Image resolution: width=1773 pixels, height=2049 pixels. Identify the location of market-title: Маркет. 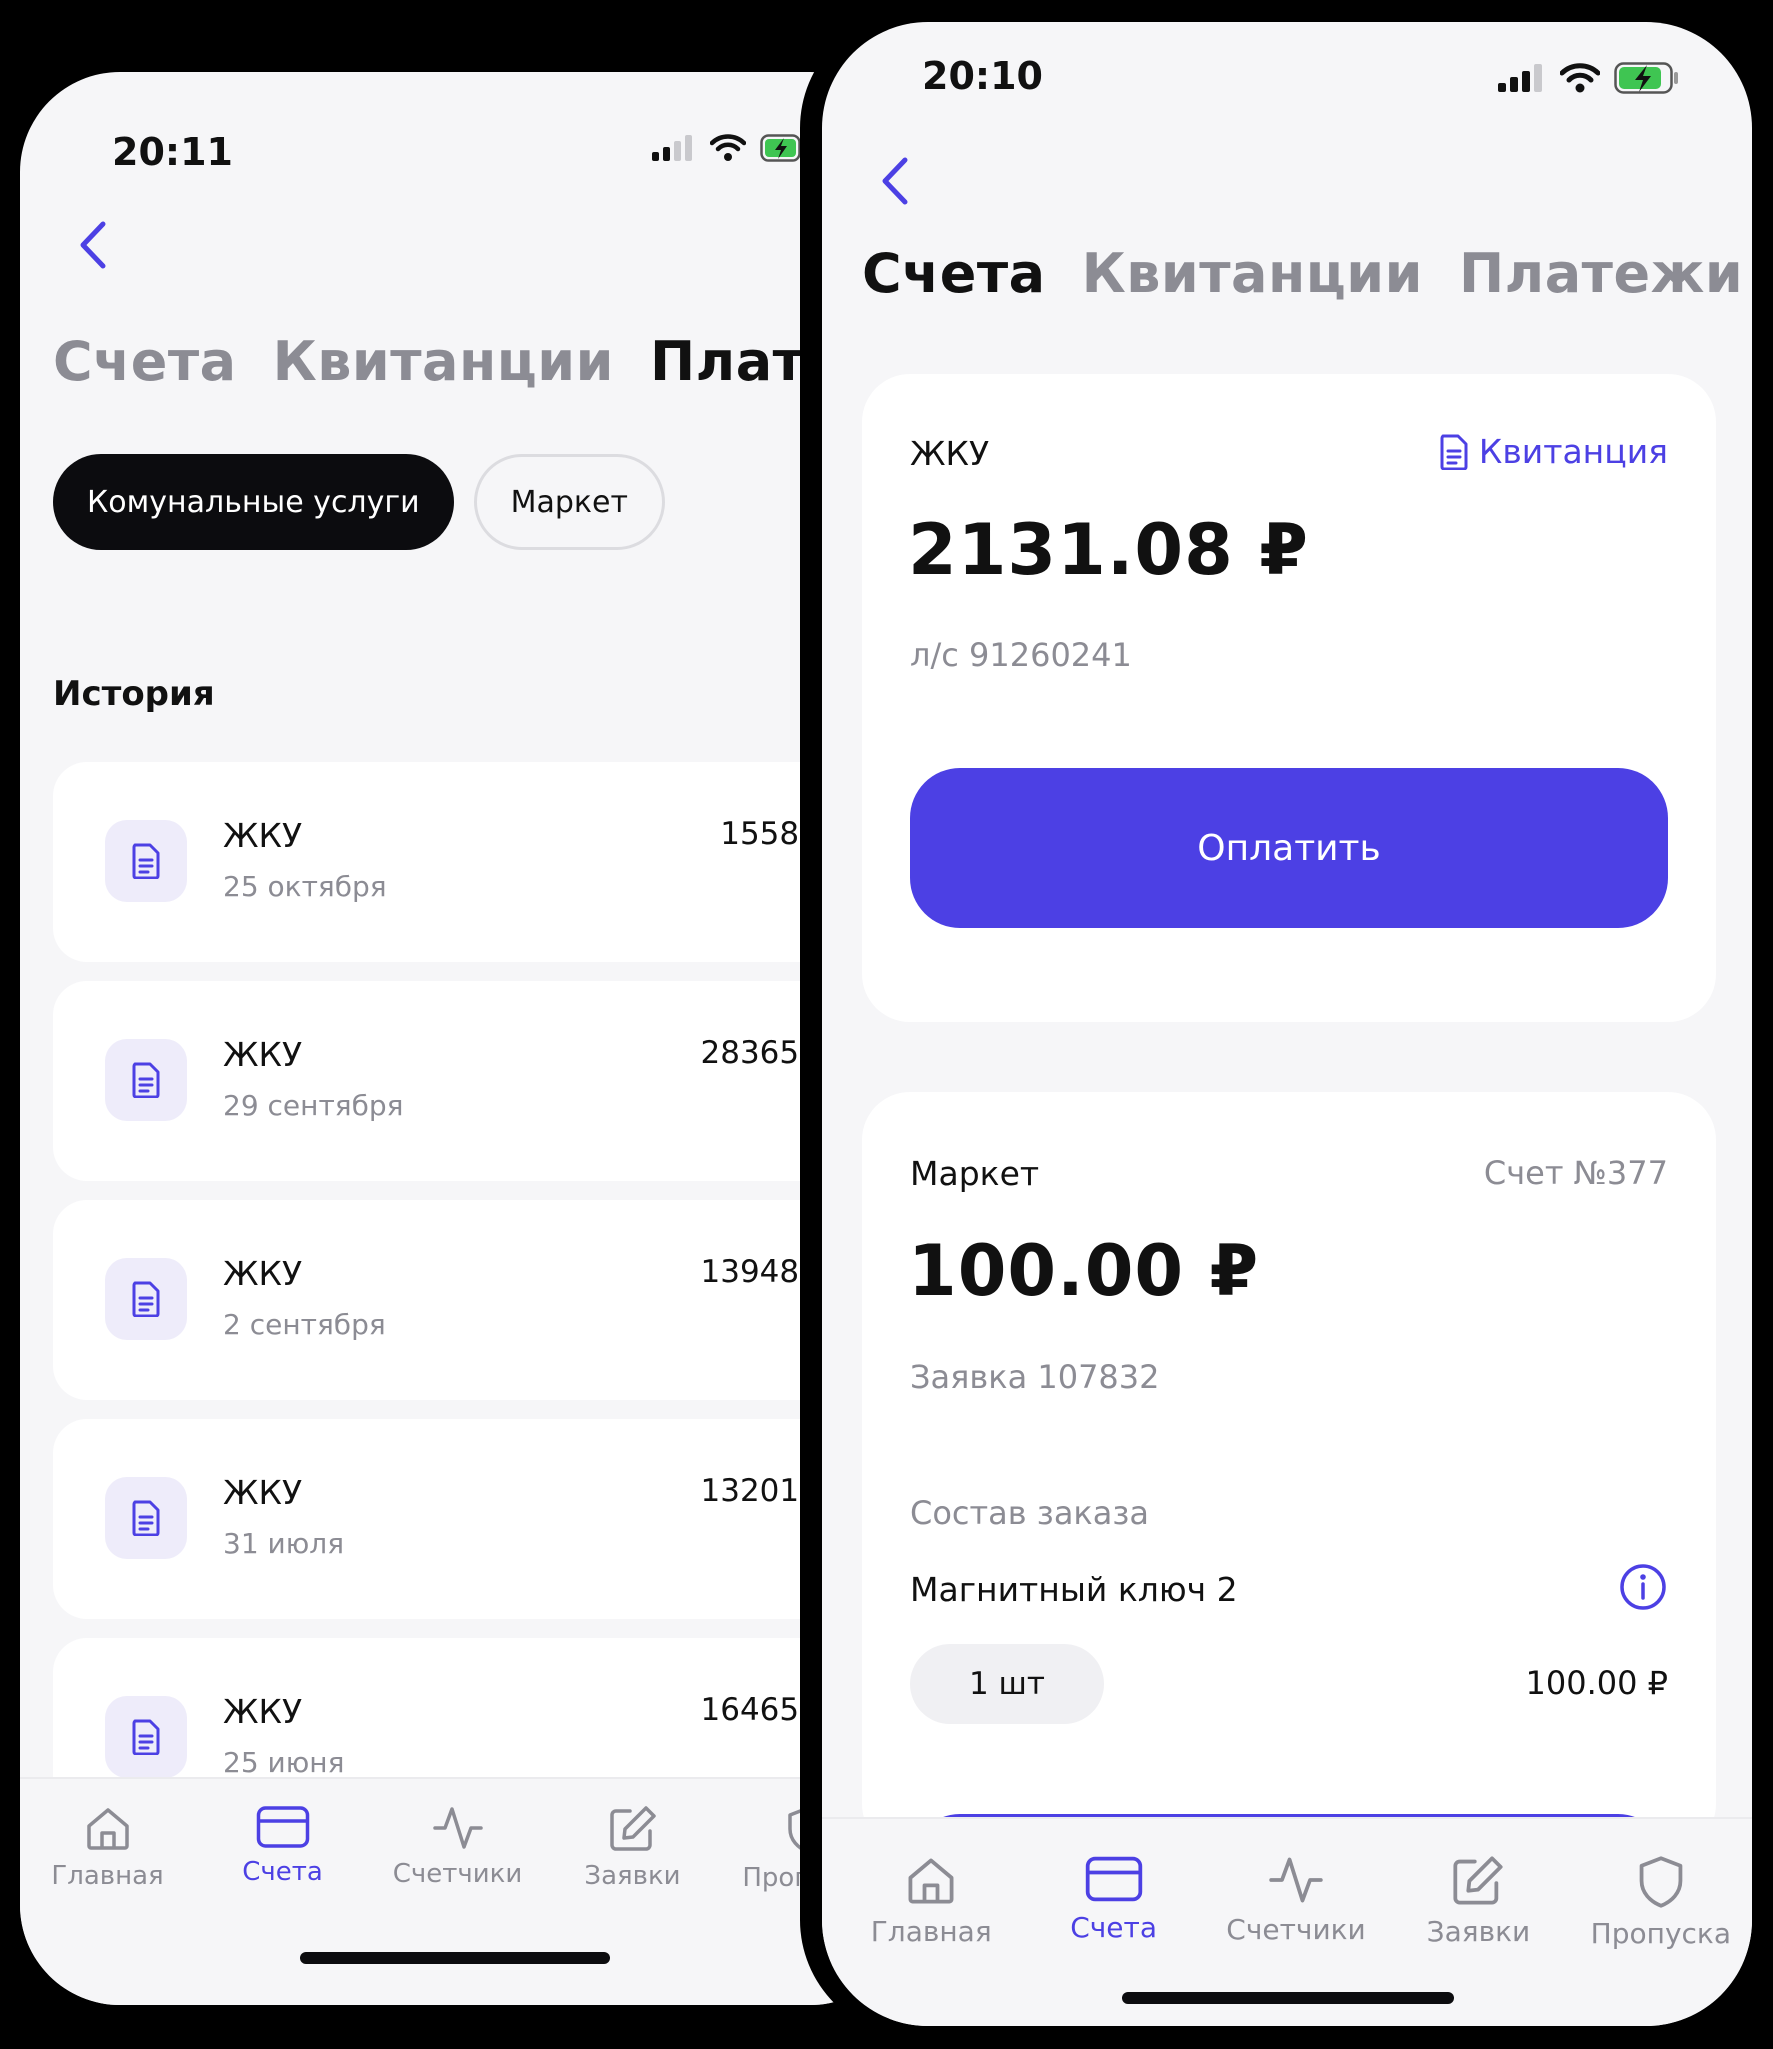
(975, 1173).